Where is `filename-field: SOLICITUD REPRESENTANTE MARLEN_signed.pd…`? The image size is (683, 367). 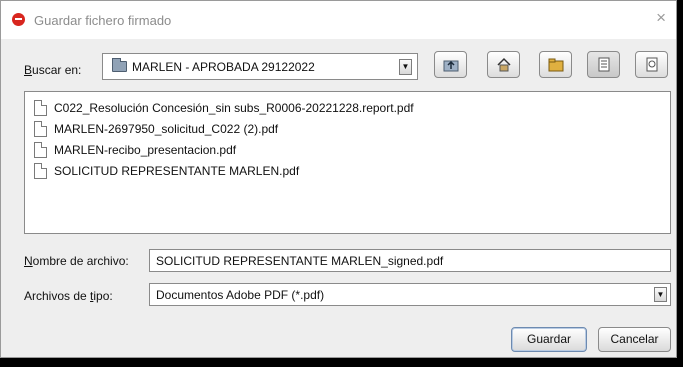 filename-field: SOLICITUD REPRESENTANTE MARLEN_signed.pd… is located at coordinates (410, 260).